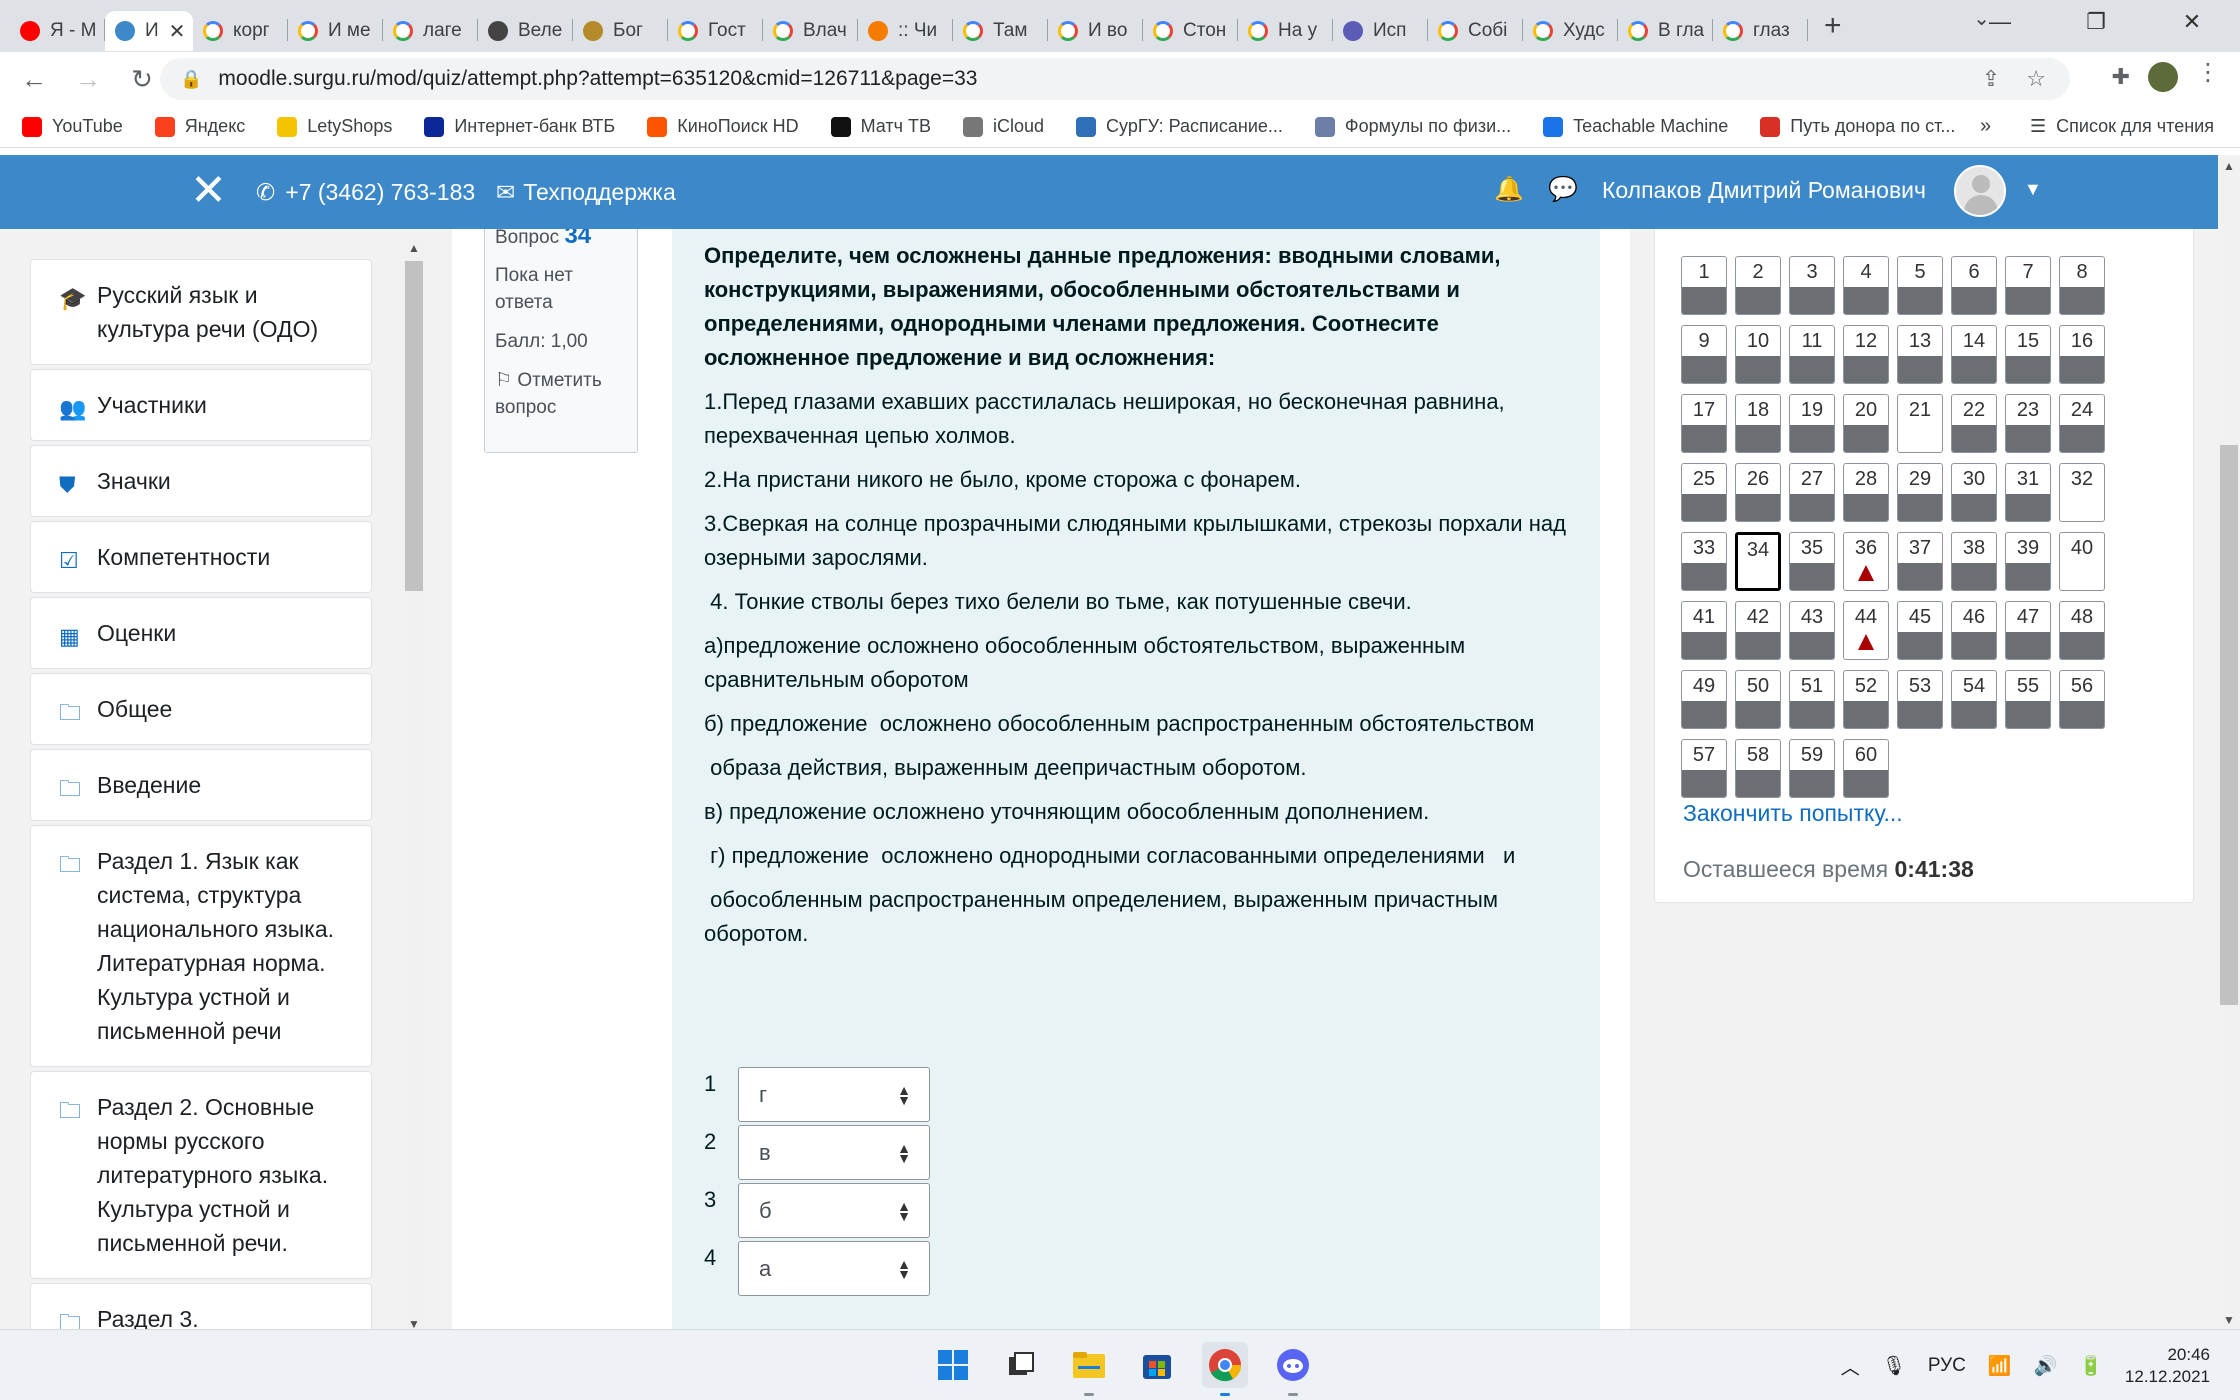 The height and width of the screenshot is (1400, 2240). Describe the element at coordinates (834, 1152) in the screenshot. I see `answer-select: в ▲ ▼` at that location.